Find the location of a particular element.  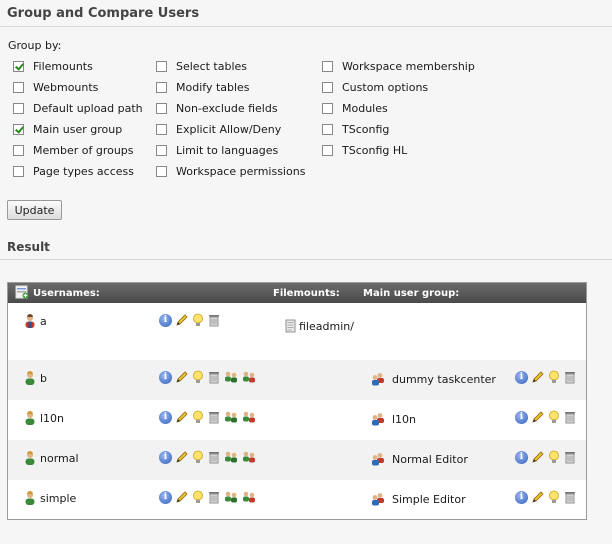

checkbox-member-of-groups is located at coordinates (18, 150).